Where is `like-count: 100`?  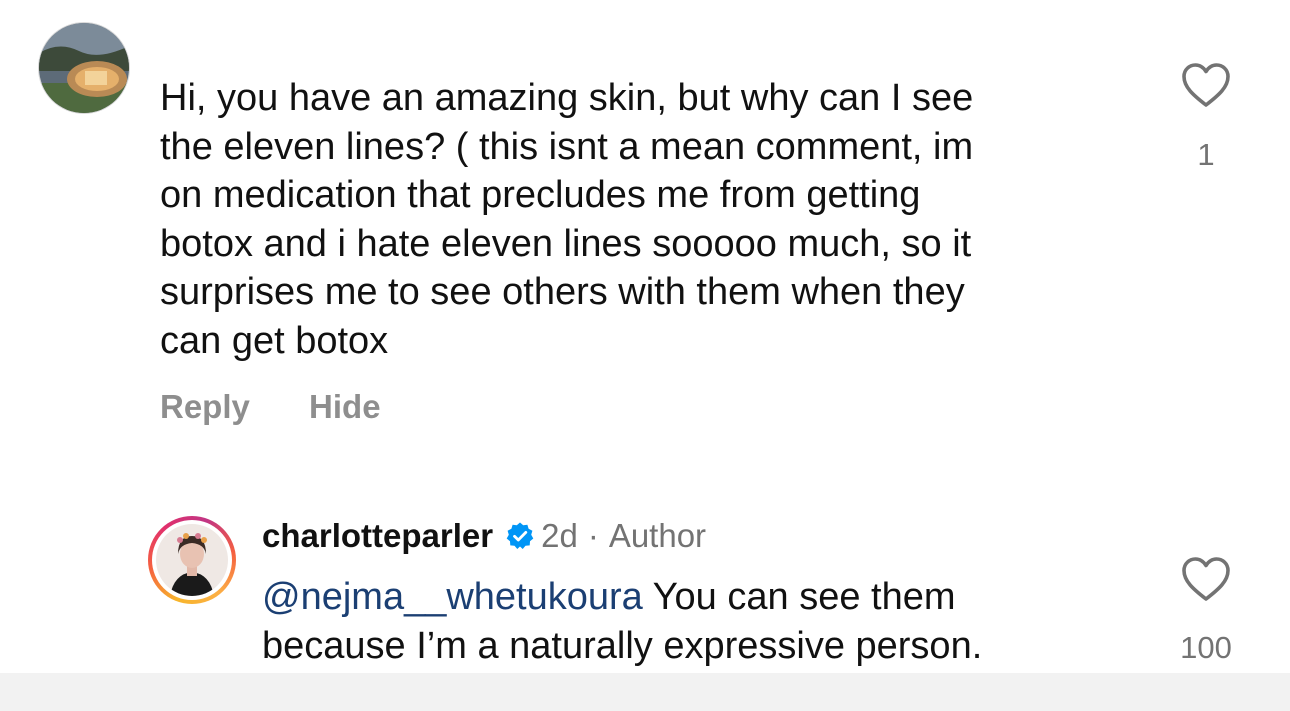
like-count: 100 is located at coordinates (1206, 647).